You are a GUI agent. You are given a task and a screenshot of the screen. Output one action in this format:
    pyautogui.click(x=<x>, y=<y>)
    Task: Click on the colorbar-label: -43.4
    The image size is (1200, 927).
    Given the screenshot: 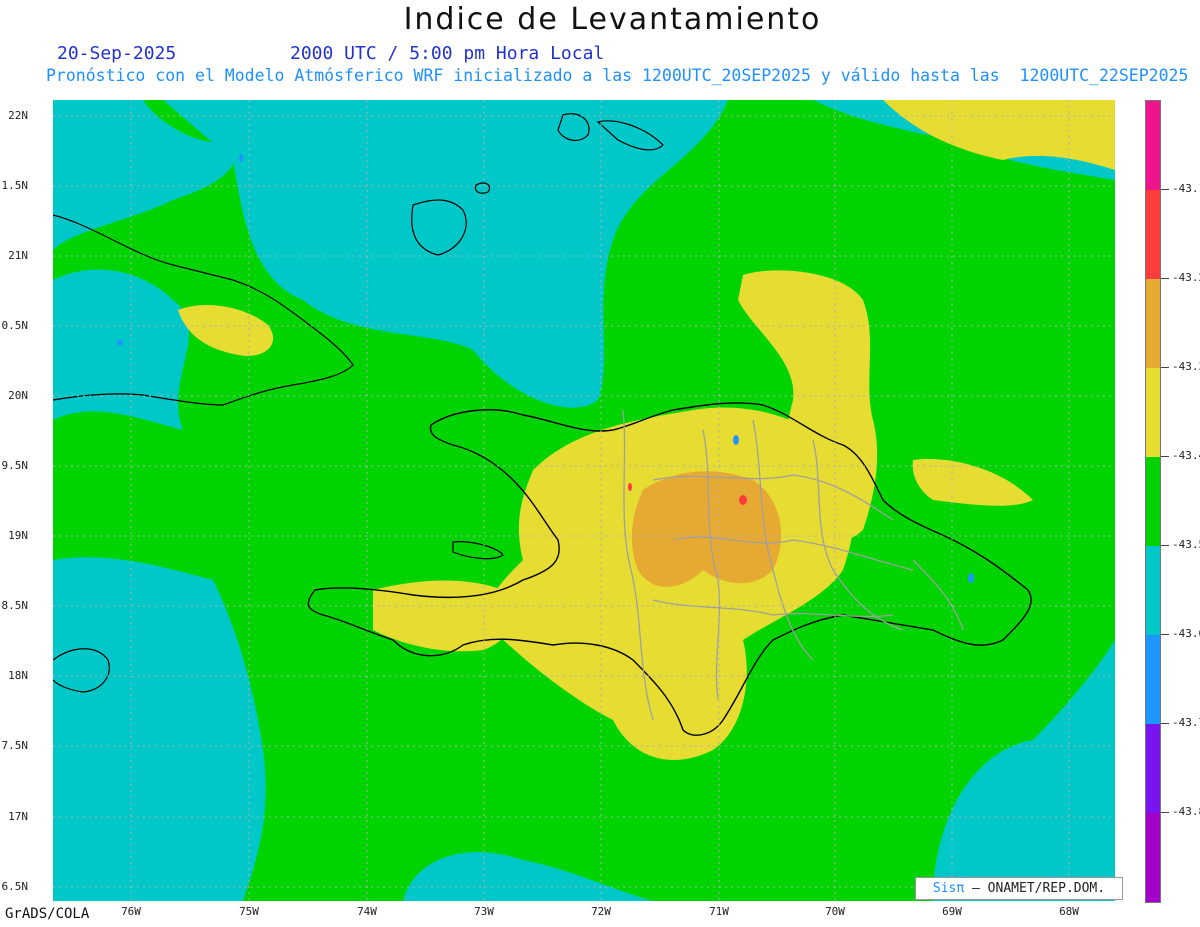 What is the action you would take?
    pyautogui.click(x=1186, y=455)
    